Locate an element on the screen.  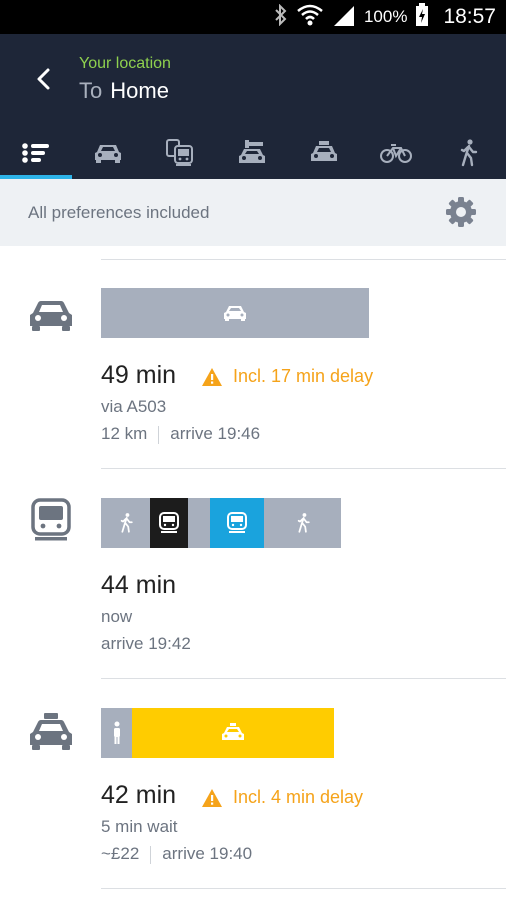
list-icon is located at coordinates (35, 152).